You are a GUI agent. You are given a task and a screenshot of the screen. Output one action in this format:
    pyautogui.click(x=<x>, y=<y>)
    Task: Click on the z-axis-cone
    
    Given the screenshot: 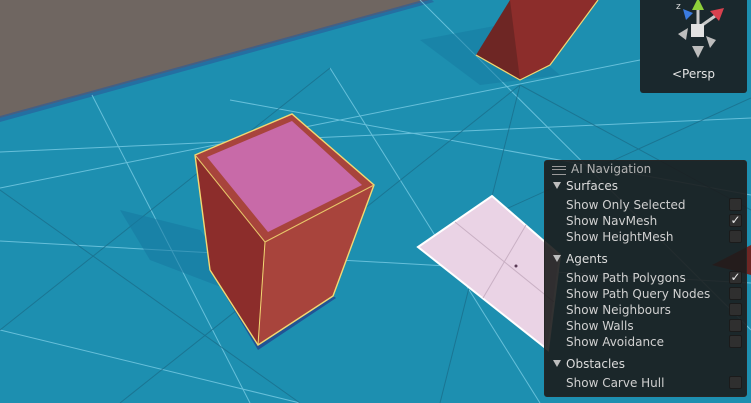 What is the action you would take?
    pyautogui.click(x=688, y=14)
    